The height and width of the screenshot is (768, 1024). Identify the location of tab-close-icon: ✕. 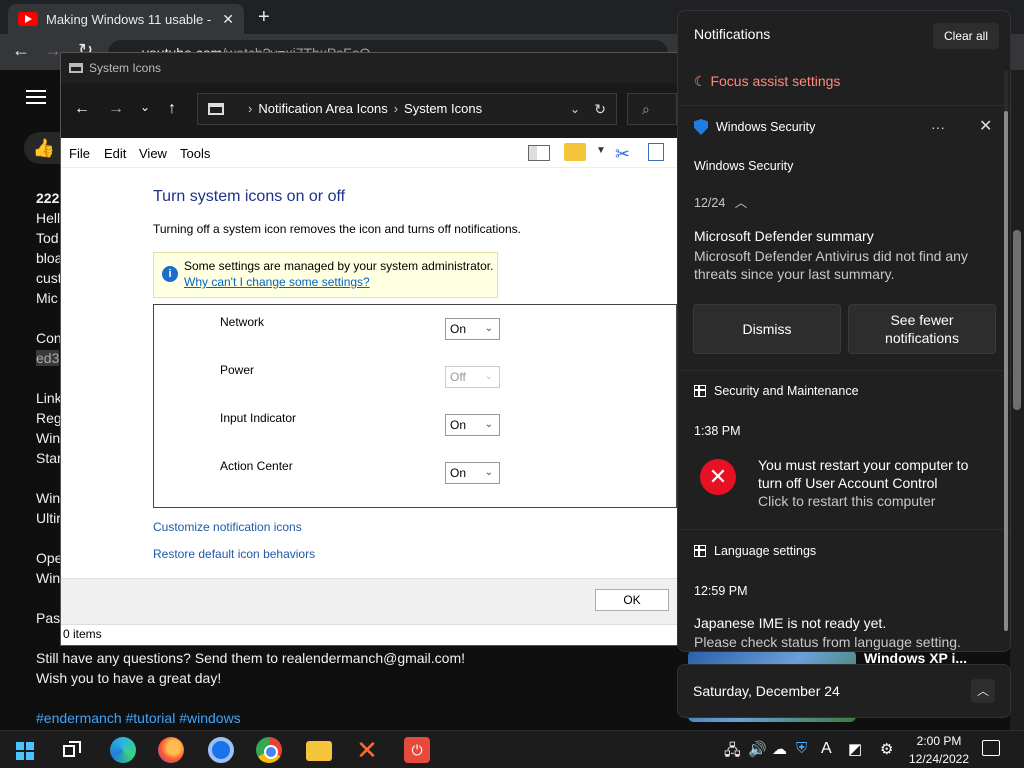
(228, 19).